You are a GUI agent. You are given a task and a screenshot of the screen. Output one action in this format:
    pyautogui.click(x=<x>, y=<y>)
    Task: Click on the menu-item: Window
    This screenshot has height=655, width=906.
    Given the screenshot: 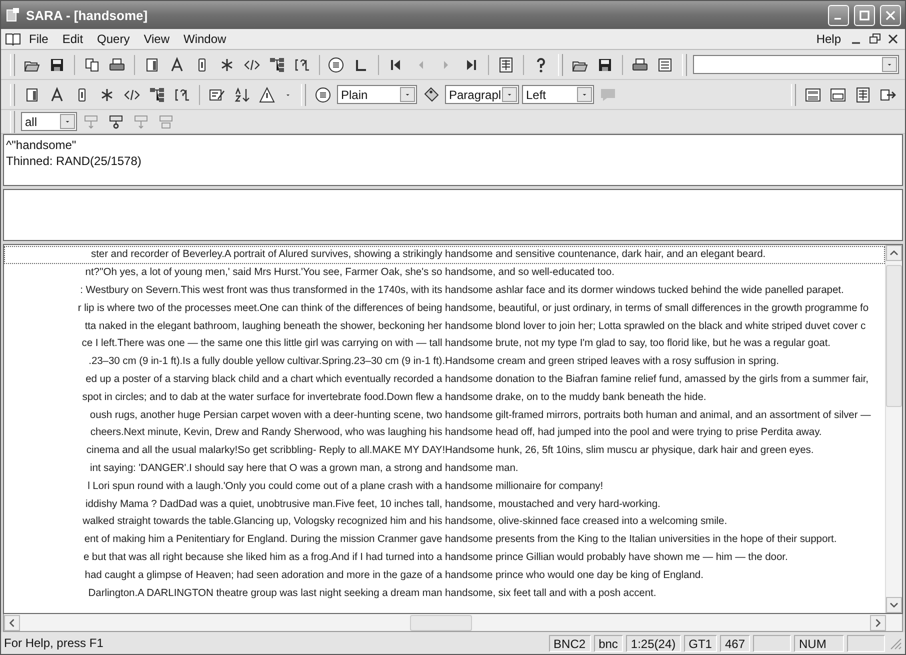 What is the action you would take?
    pyautogui.click(x=205, y=39)
    